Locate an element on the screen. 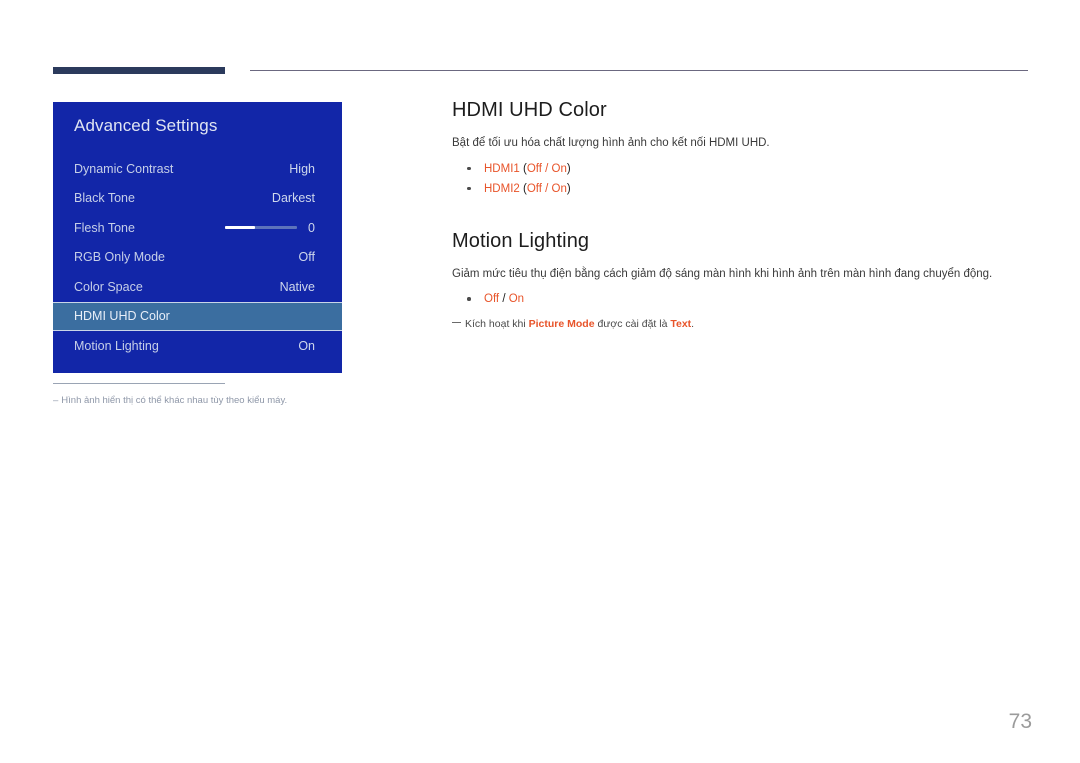 This screenshot has height=763, width=1080. osd-row-label: Motion Lighting is located at coordinates (116, 345).